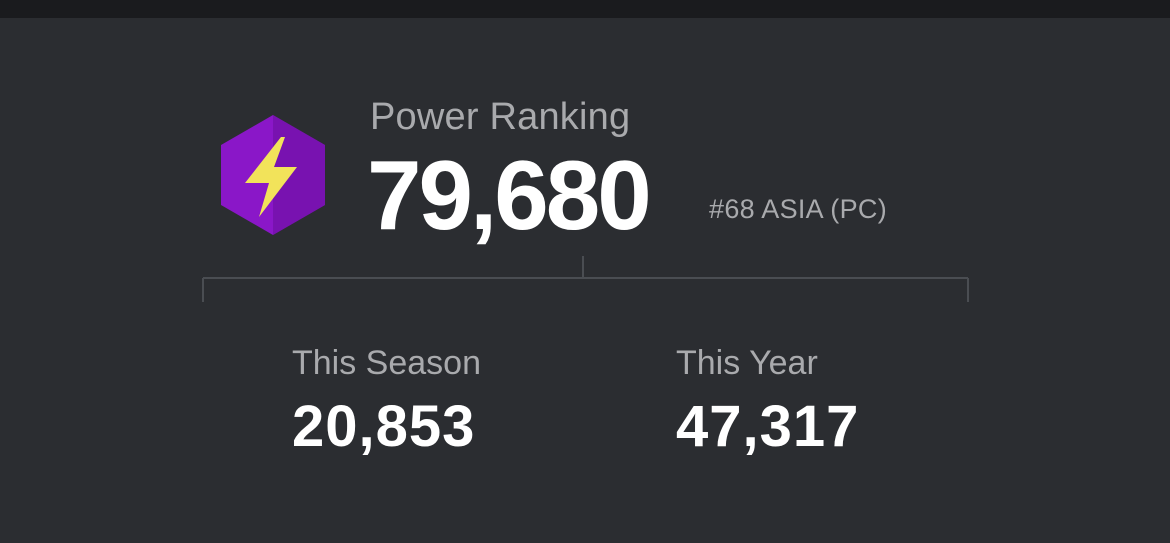 This screenshot has width=1170, height=543. Describe the element at coordinates (585, 9) in the screenshot. I see `top-bar` at that location.